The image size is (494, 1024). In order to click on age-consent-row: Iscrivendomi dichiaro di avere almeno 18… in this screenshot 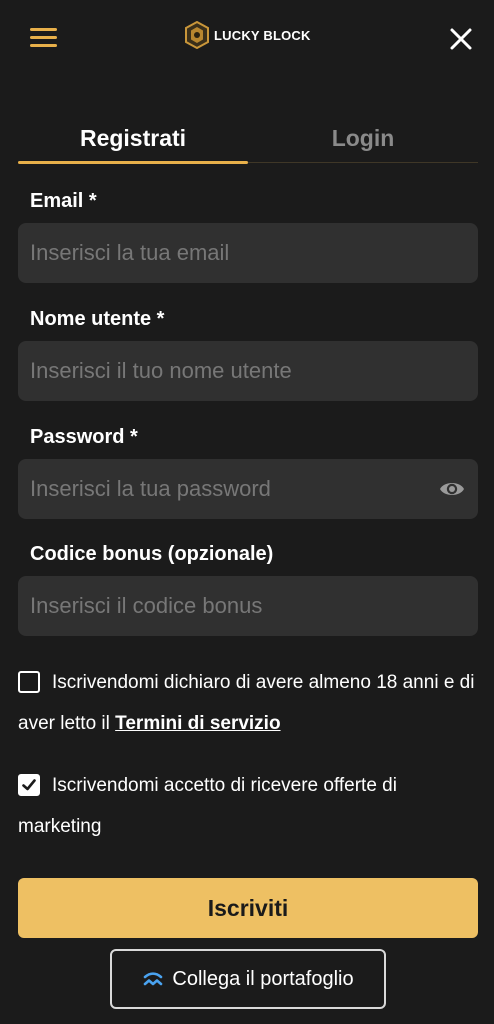, I will do `click(248, 703)`.